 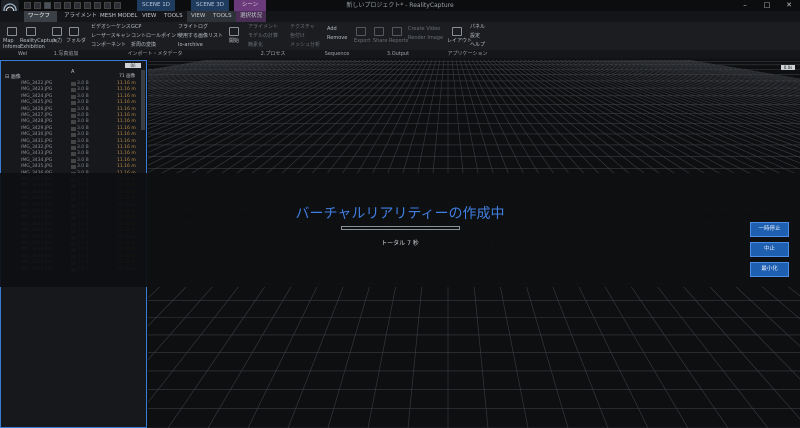 I want to click on minimize-button: –, so click(x=745, y=5).